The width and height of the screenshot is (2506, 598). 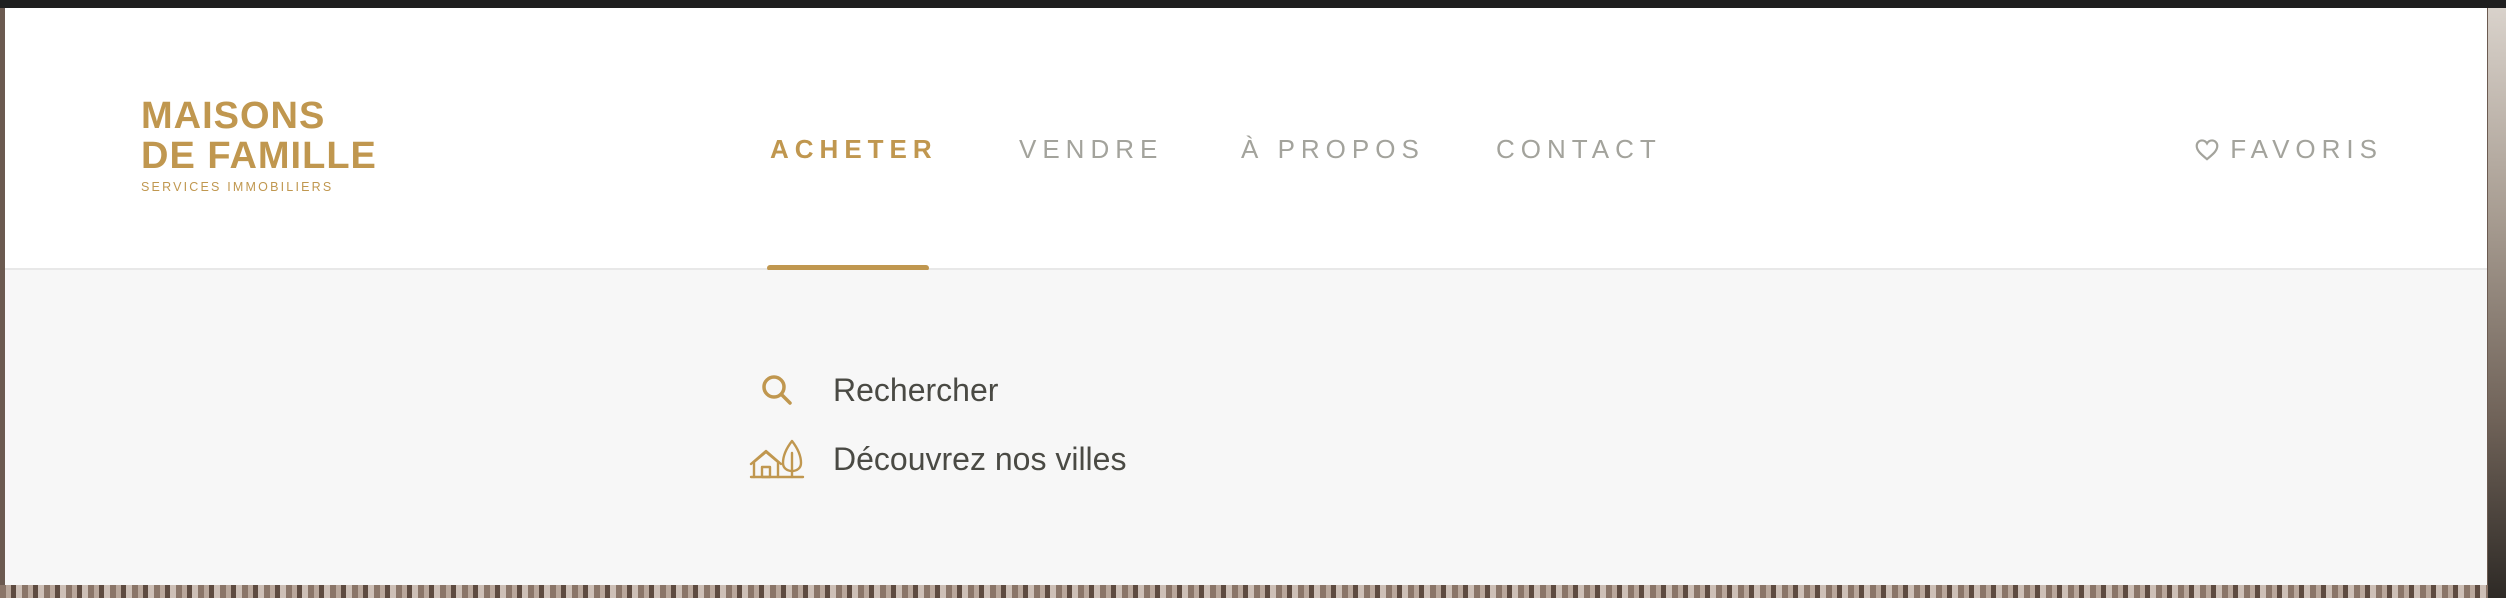 What do you see at coordinates (777, 459) in the screenshot?
I see `city-icon` at bounding box center [777, 459].